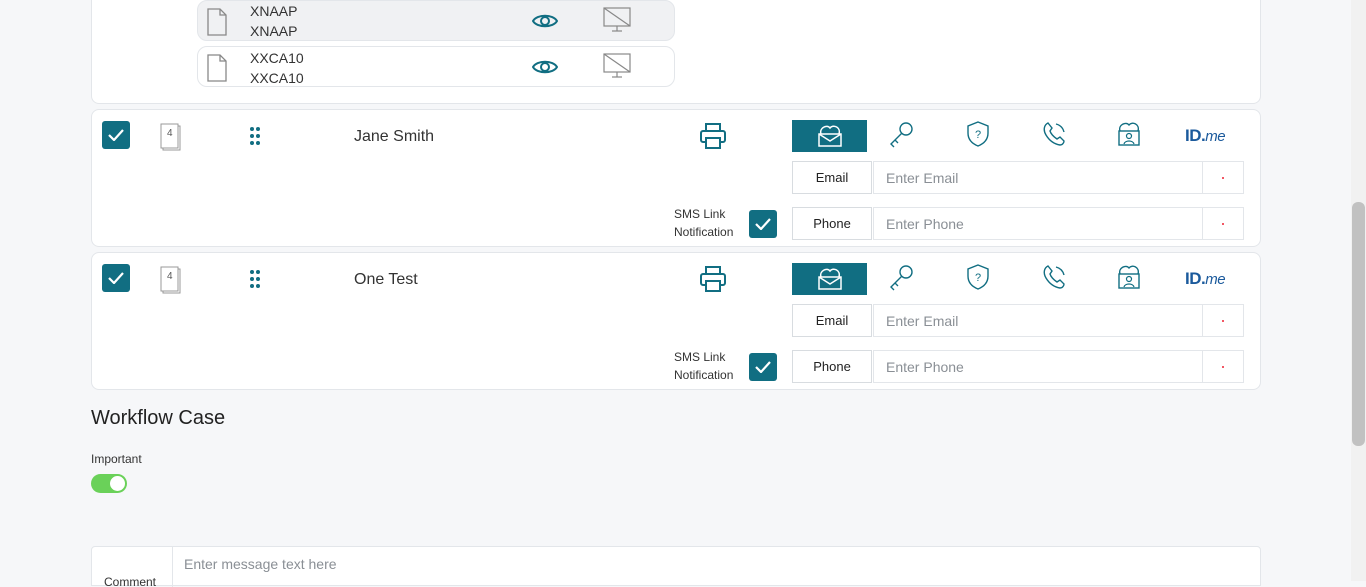 The height and width of the screenshot is (587, 1366). What do you see at coordinates (1358, 324) in the screenshot?
I see `scrollbar-thumb` at bounding box center [1358, 324].